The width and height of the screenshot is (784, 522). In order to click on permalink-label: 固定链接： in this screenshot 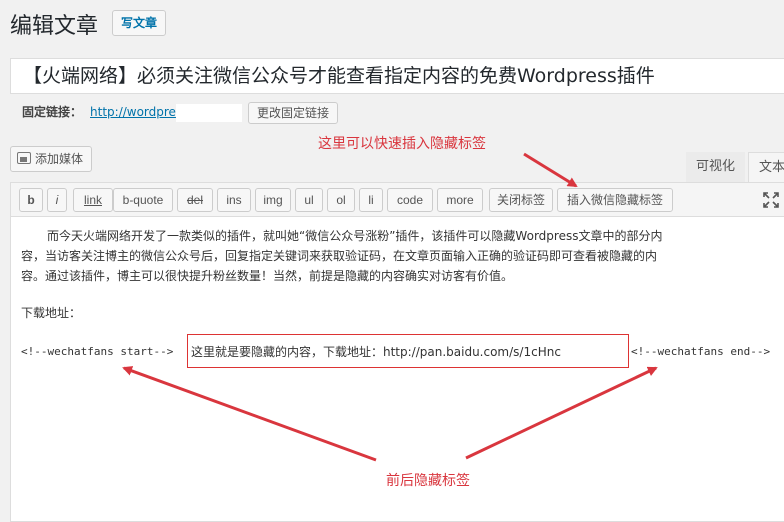, I will do `click(52, 112)`.